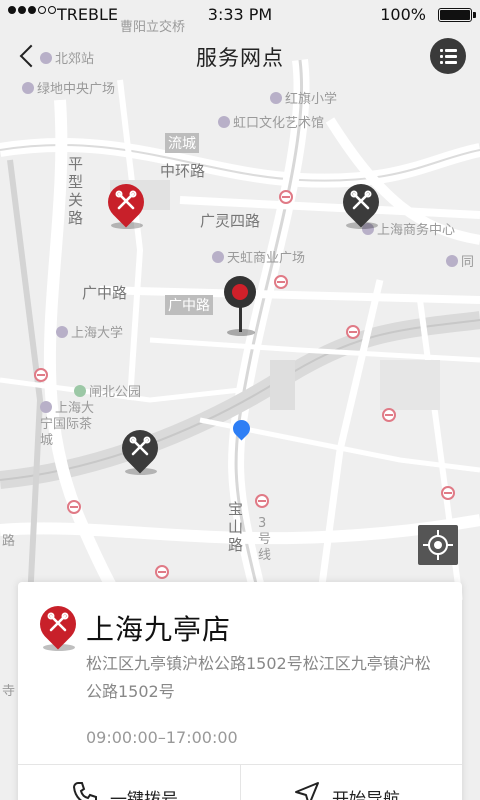  What do you see at coordinates (241, 430) in the screenshot?
I see `current-location-icon` at bounding box center [241, 430].